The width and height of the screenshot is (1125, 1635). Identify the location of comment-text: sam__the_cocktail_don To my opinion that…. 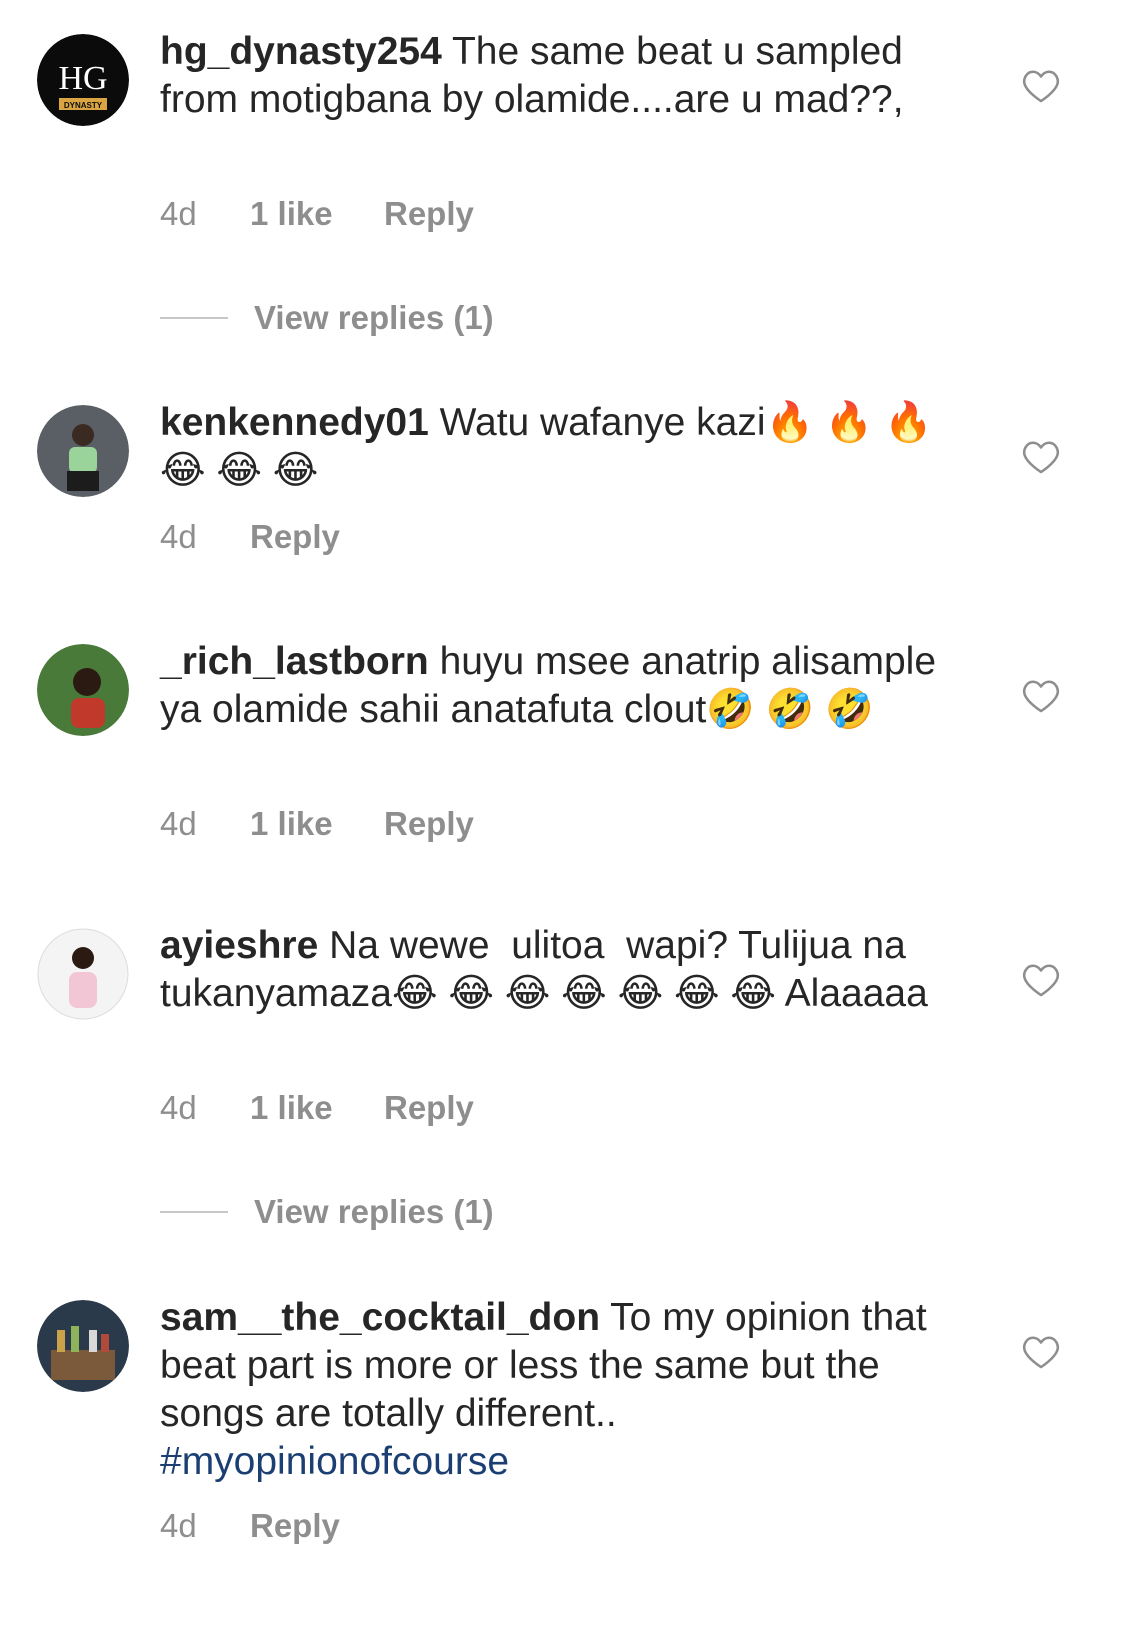
(550, 1390).